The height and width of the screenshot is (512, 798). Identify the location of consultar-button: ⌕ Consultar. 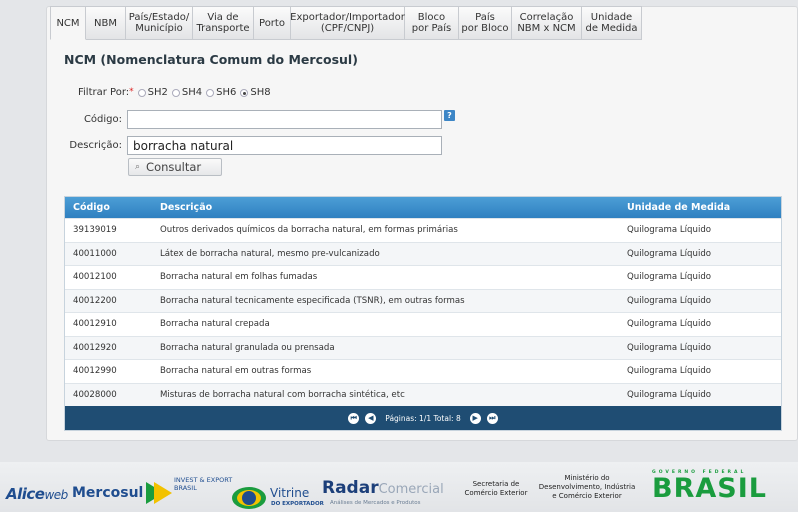
(175, 167).